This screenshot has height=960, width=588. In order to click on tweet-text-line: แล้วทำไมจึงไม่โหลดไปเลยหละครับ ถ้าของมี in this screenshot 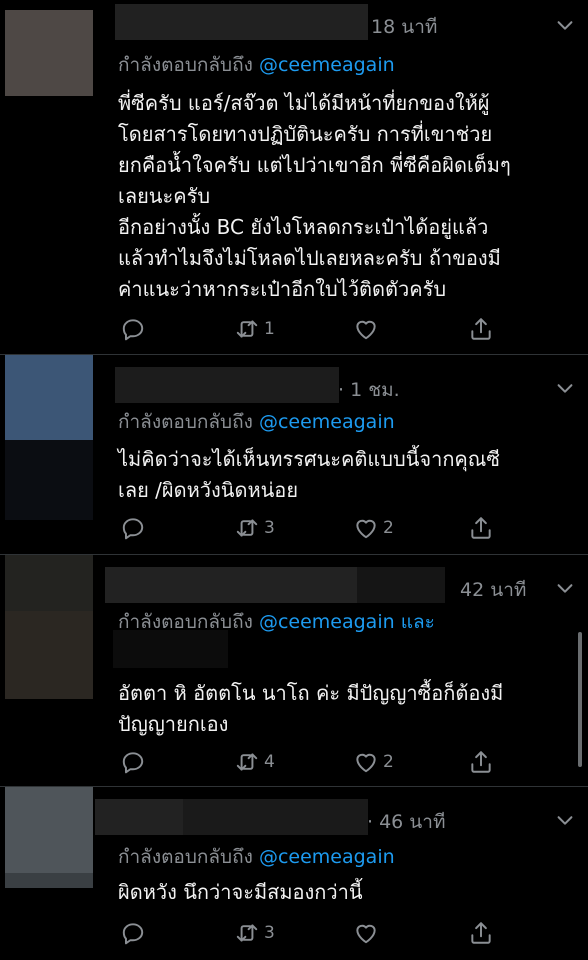, I will do `click(309, 258)`.